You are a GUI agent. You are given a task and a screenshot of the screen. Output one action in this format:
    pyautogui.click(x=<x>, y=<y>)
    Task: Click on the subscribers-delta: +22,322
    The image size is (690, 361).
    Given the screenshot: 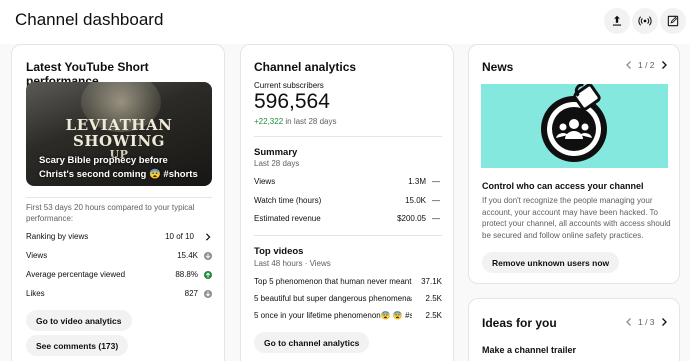 What is the action you would take?
    pyautogui.click(x=269, y=121)
    